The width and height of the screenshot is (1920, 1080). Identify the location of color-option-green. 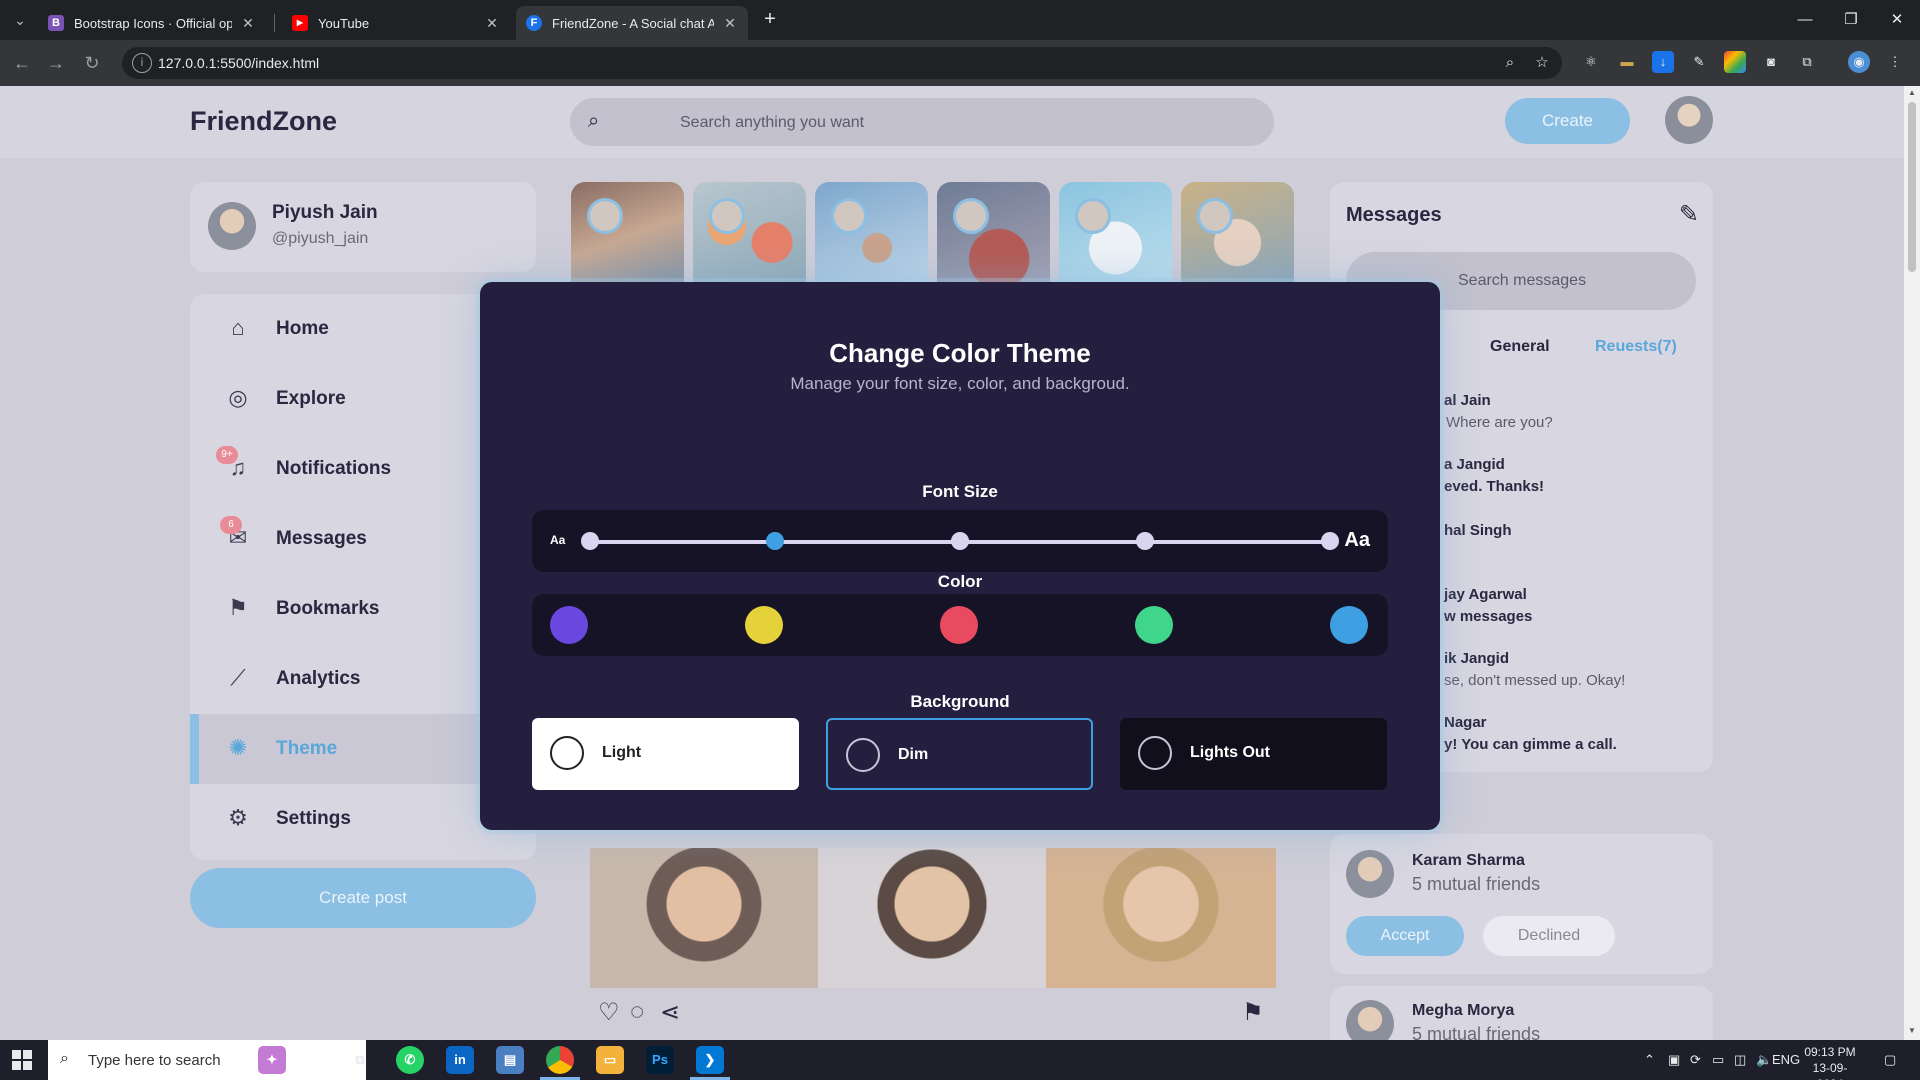
(1154, 625).